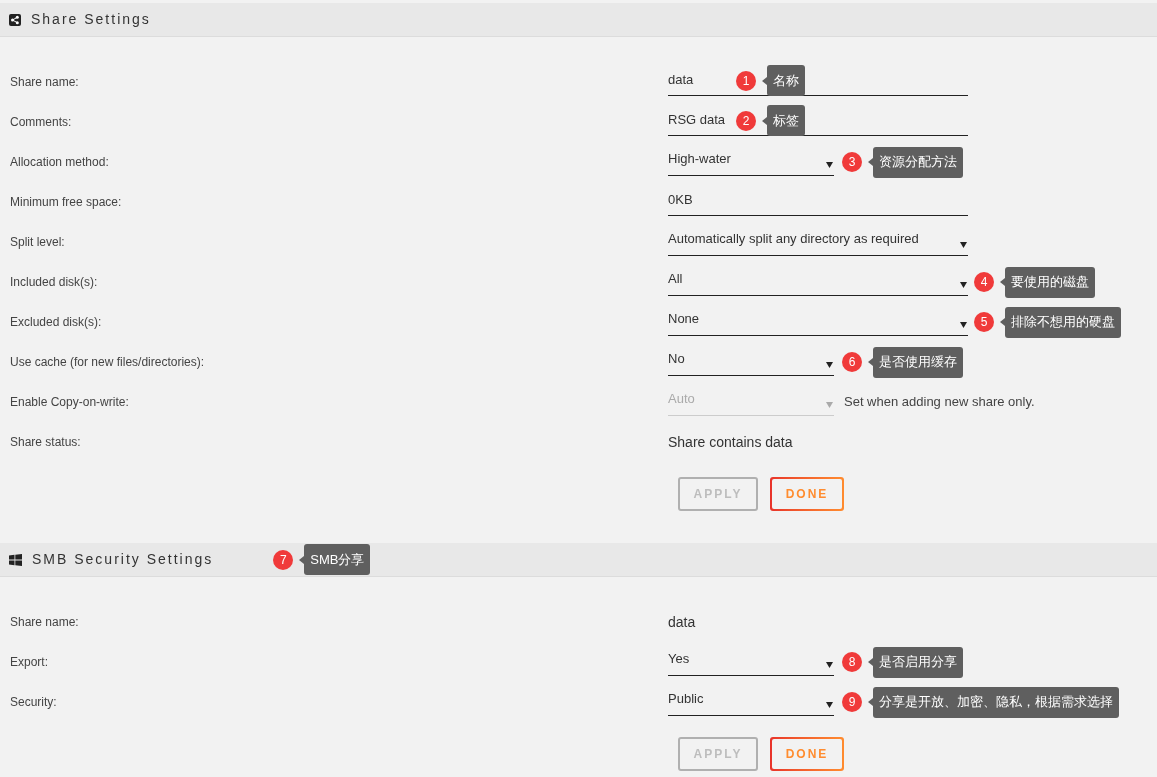 This screenshot has width=1157, height=777. Describe the element at coordinates (996, 702) in the screenshot. I see `callout: 分享是开放、加密、隐私，根据需求选择` at that location.